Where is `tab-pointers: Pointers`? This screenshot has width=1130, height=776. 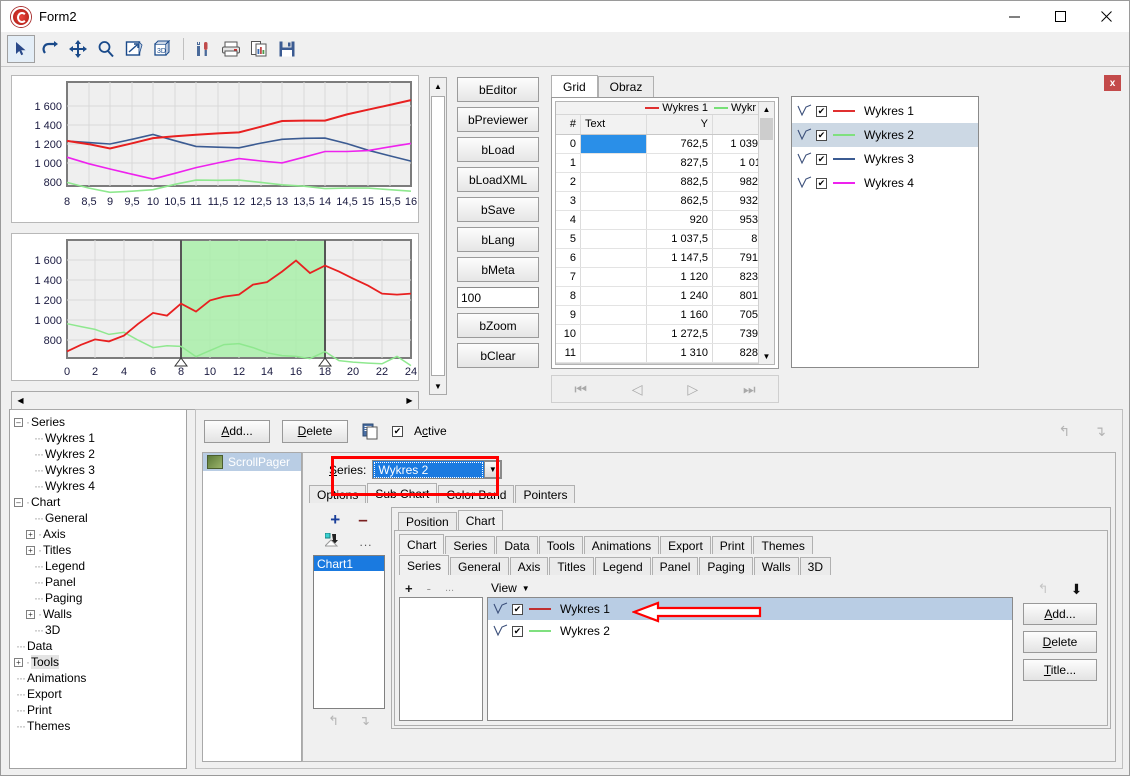 tab-pointers: Pointers is located at coordinates (545, 494).